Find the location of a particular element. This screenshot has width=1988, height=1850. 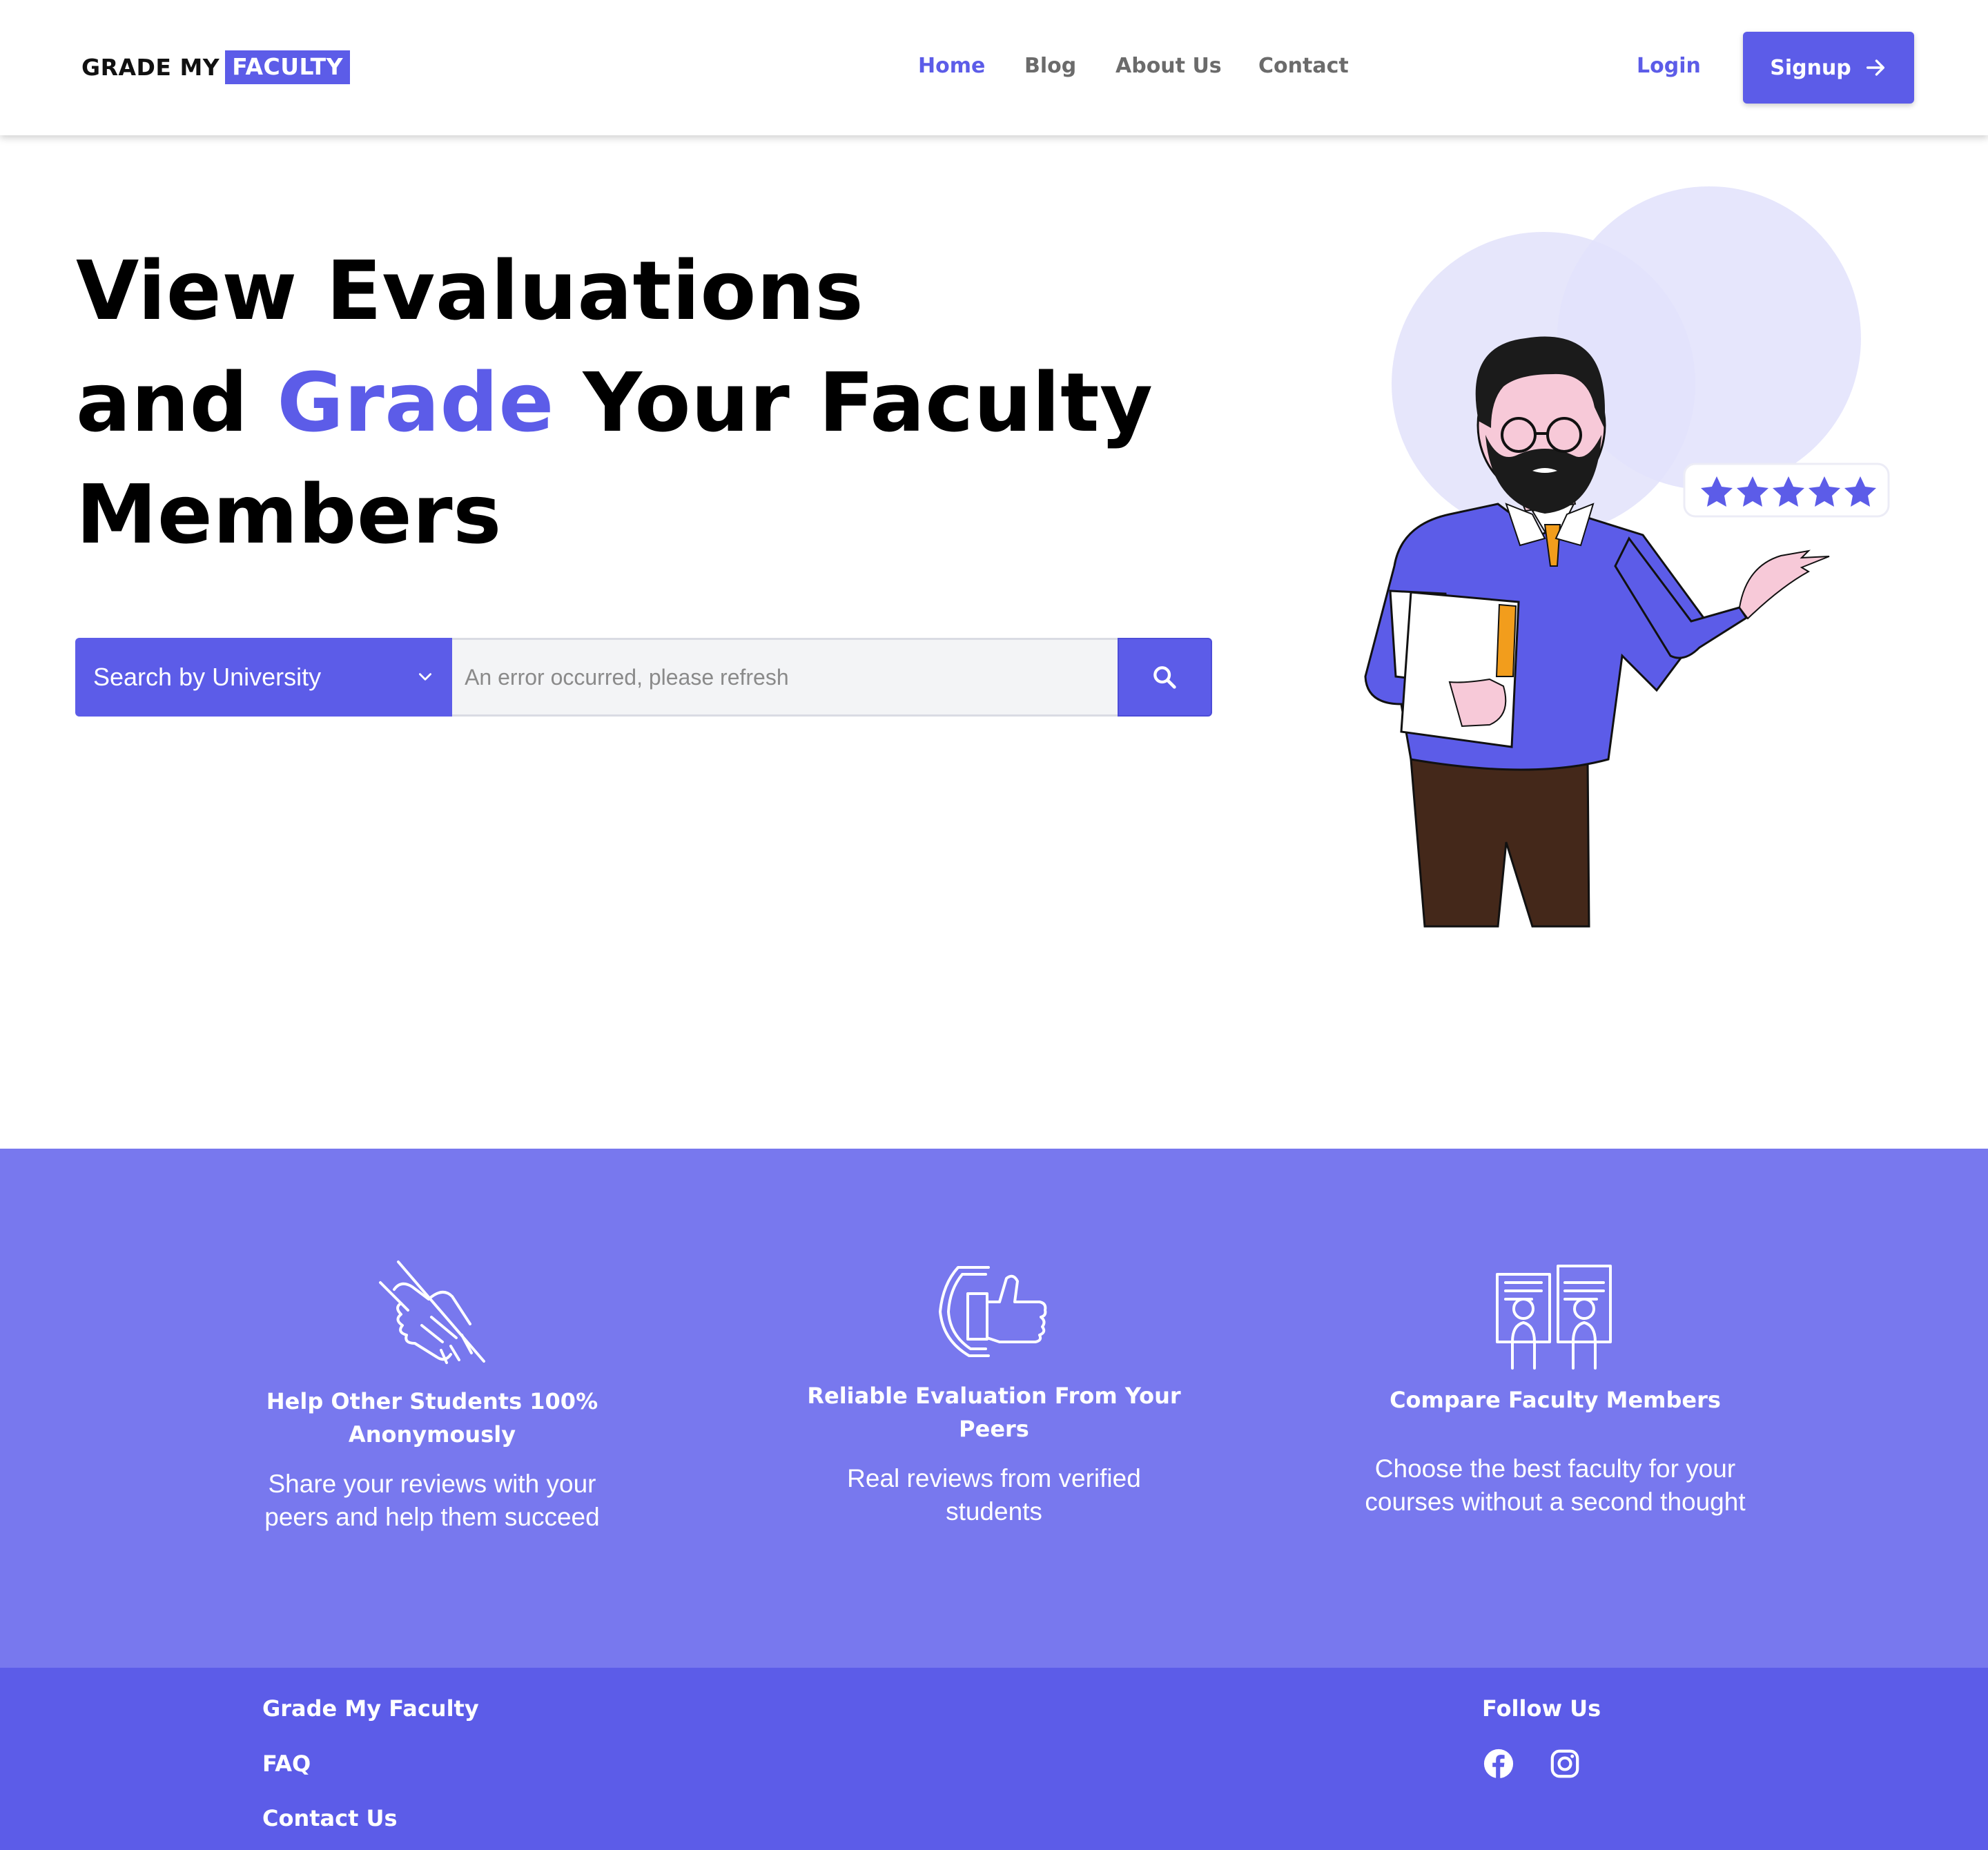

signup-label: Signup is located at coordinates (1810, 68).